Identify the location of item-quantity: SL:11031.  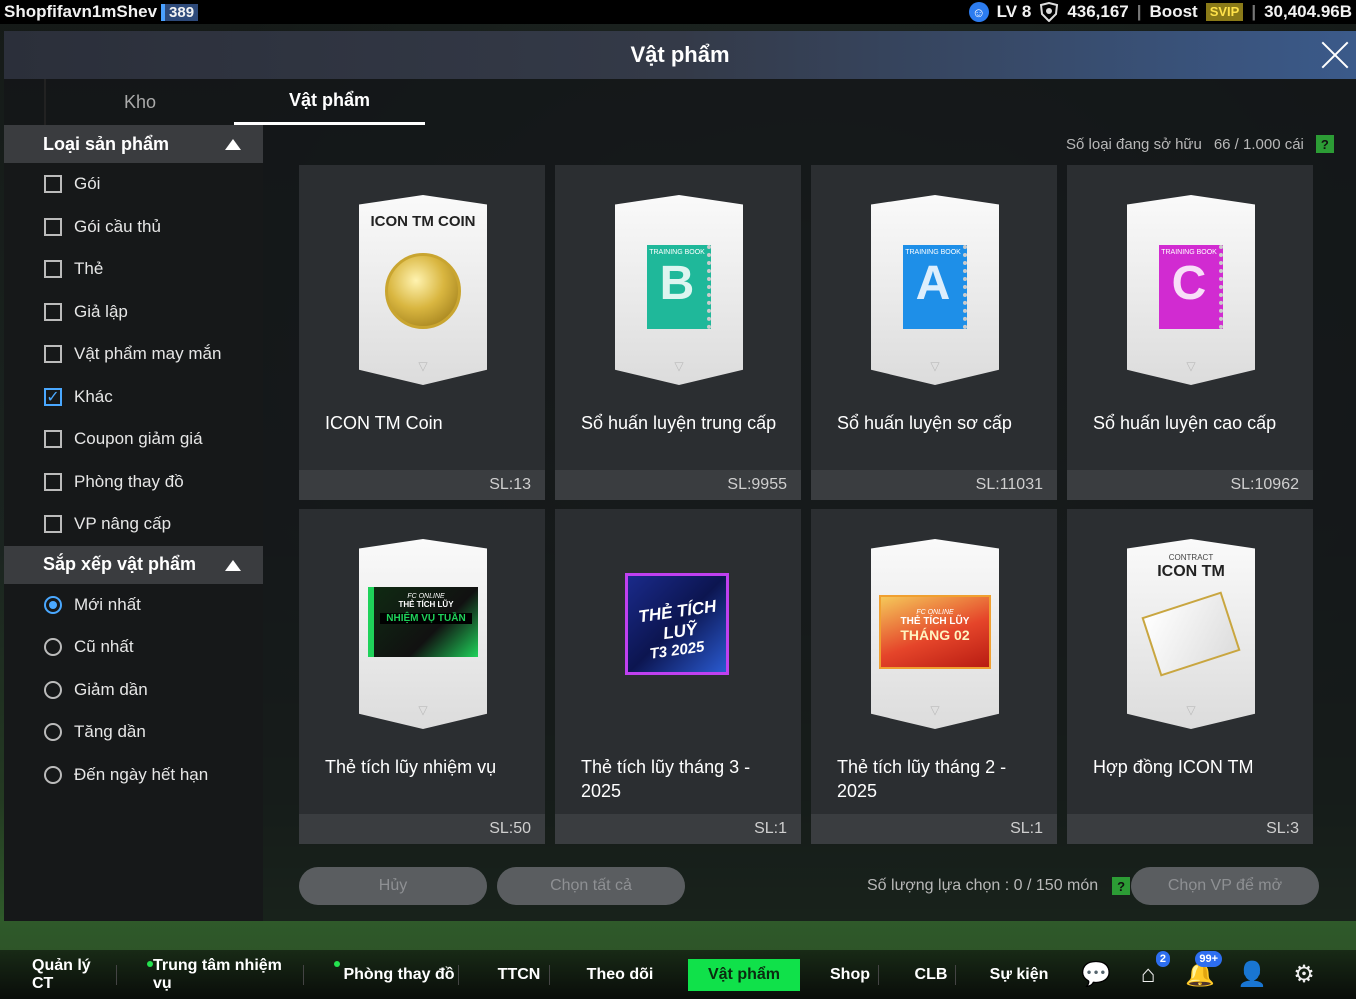
(934, 485).